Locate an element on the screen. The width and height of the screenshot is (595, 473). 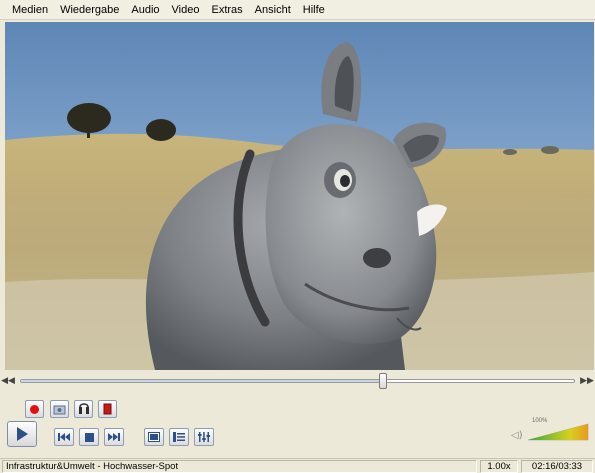
frame-step-button is located at coordinates (107, 409).